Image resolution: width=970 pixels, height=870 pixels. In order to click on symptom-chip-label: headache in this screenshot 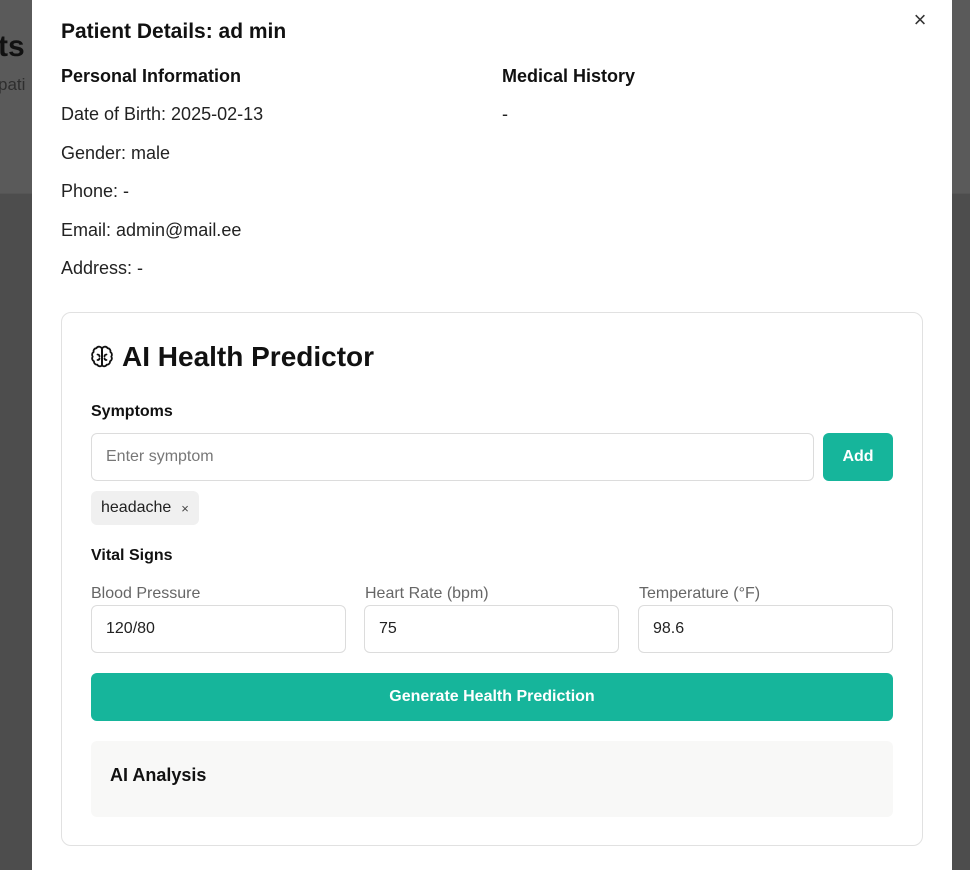, I will do `click(136, 507)`.